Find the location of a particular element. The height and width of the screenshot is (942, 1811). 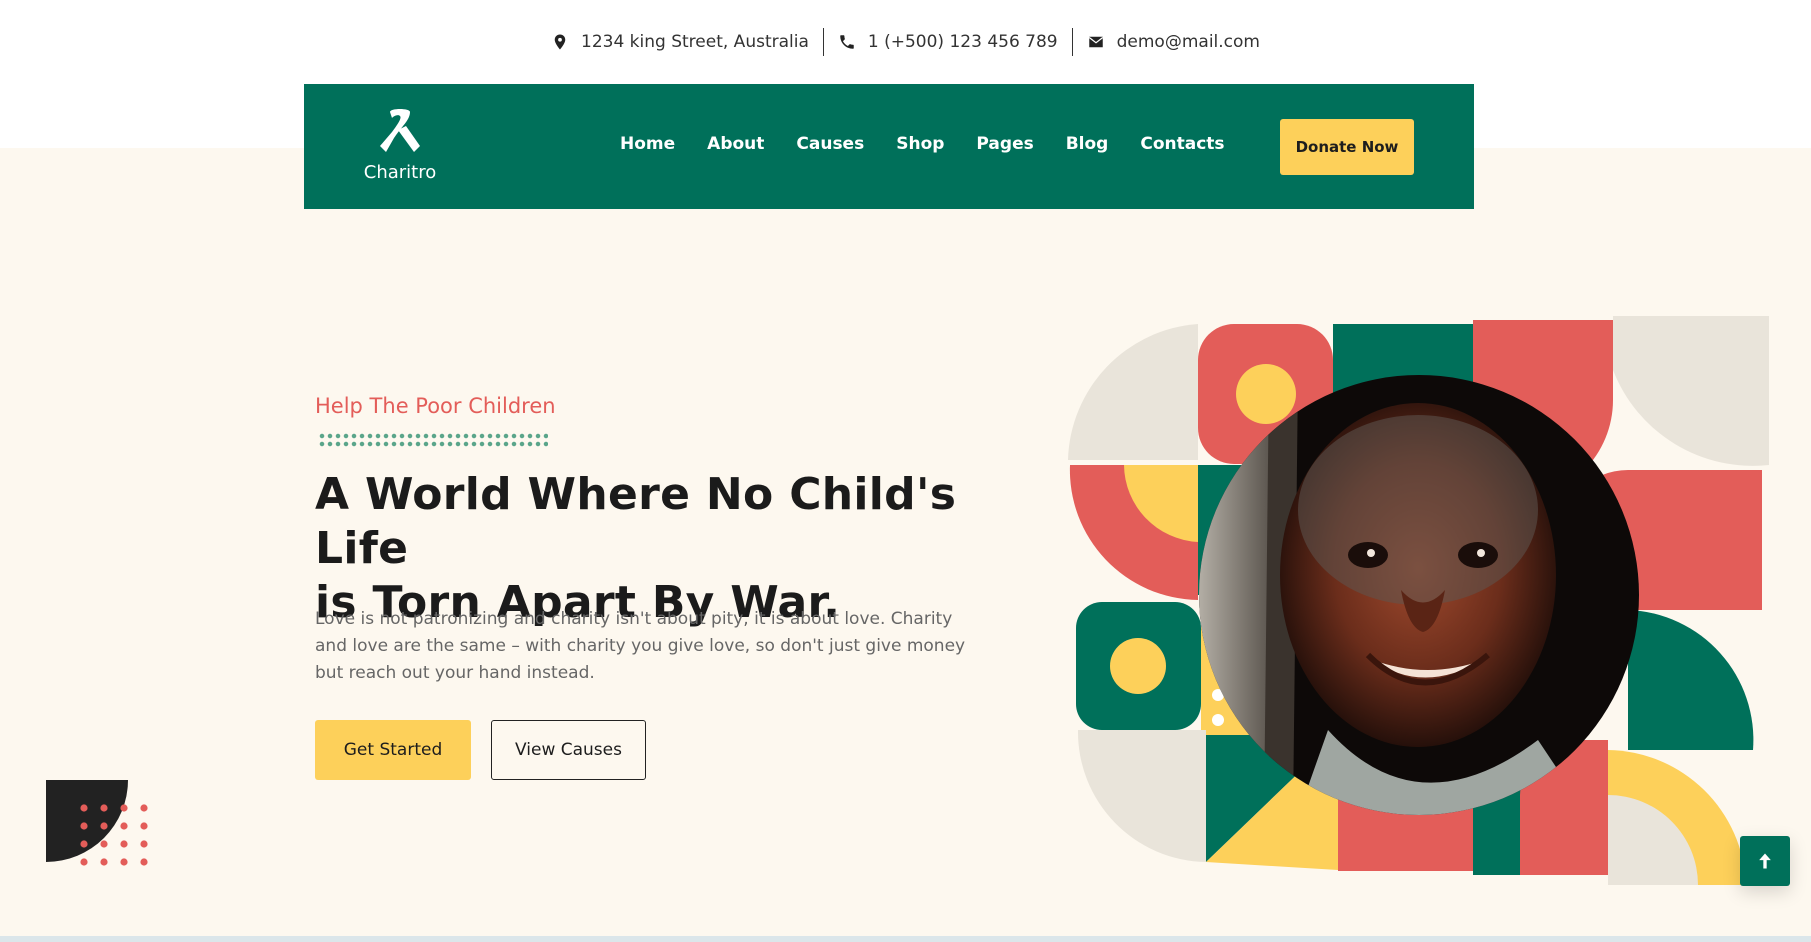

nav-item-pages: Pages is located at coordinates (1004, 144).